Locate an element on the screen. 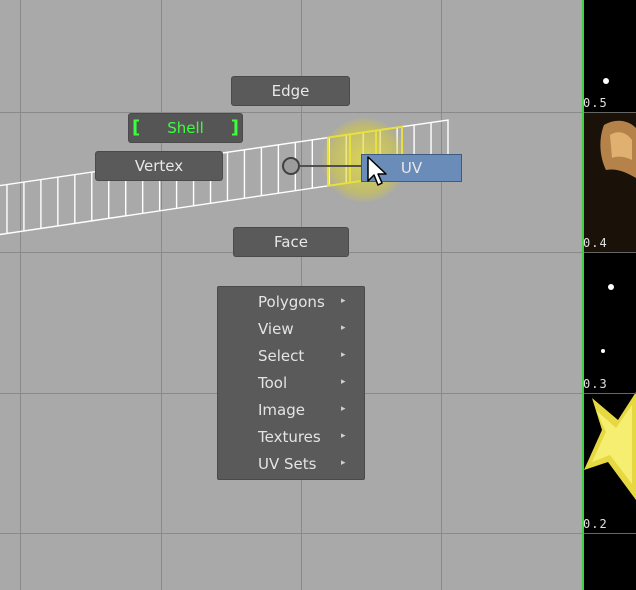  marking-menu-line is located at coordinates (331, 166).